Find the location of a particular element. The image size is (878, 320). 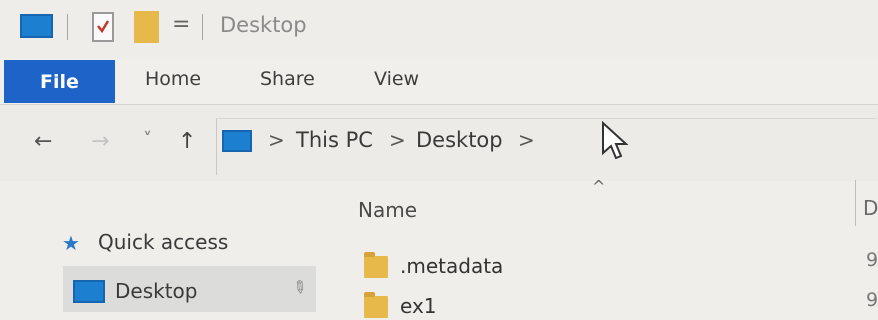

window-title: Desktop is located at coordinates (263, 25).